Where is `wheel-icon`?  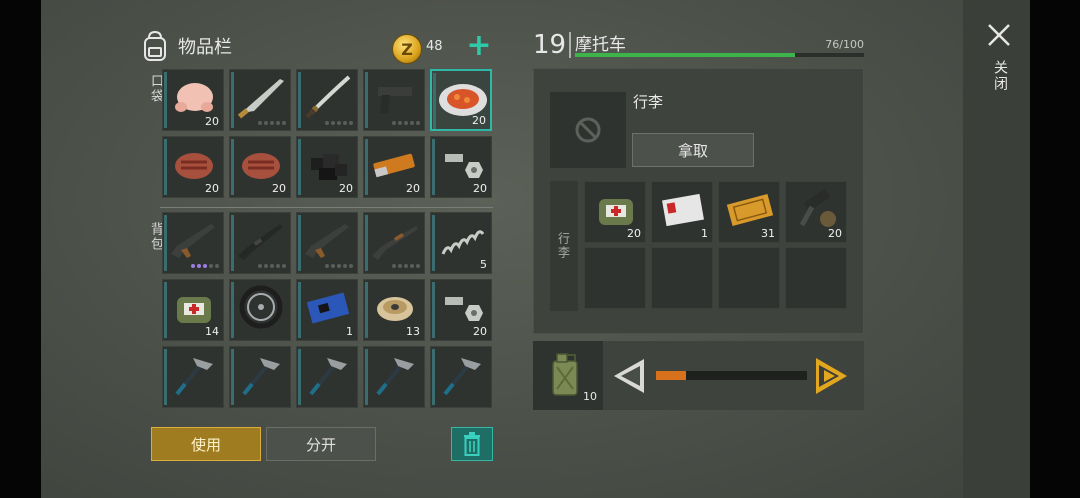 wheel-icon is located at coordinates (261, 307).